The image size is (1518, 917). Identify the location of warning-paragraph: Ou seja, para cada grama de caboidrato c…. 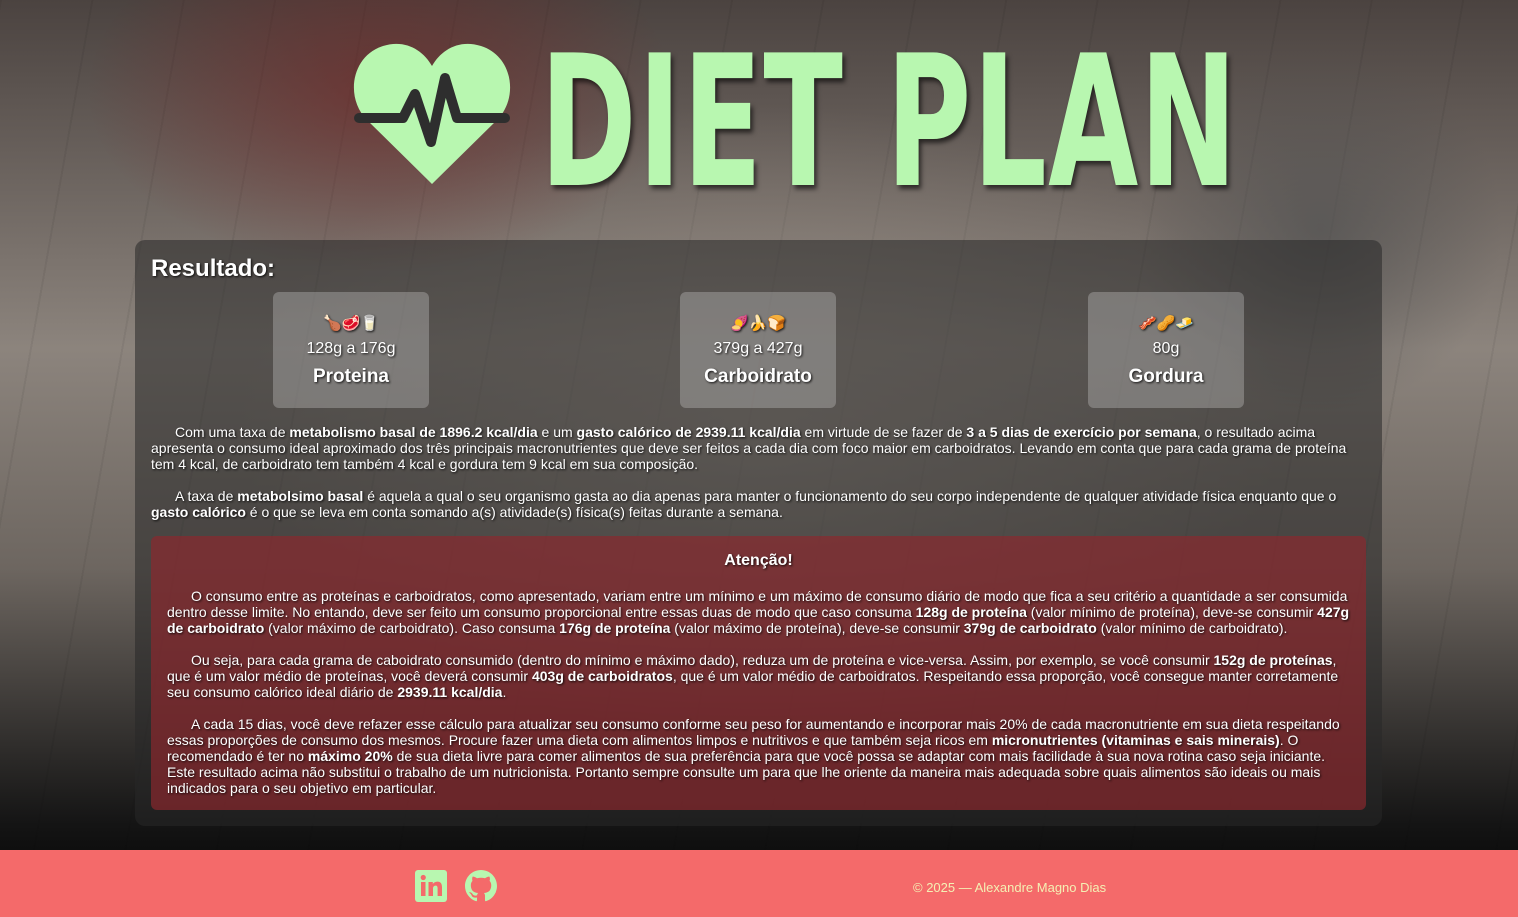
(753, 676).